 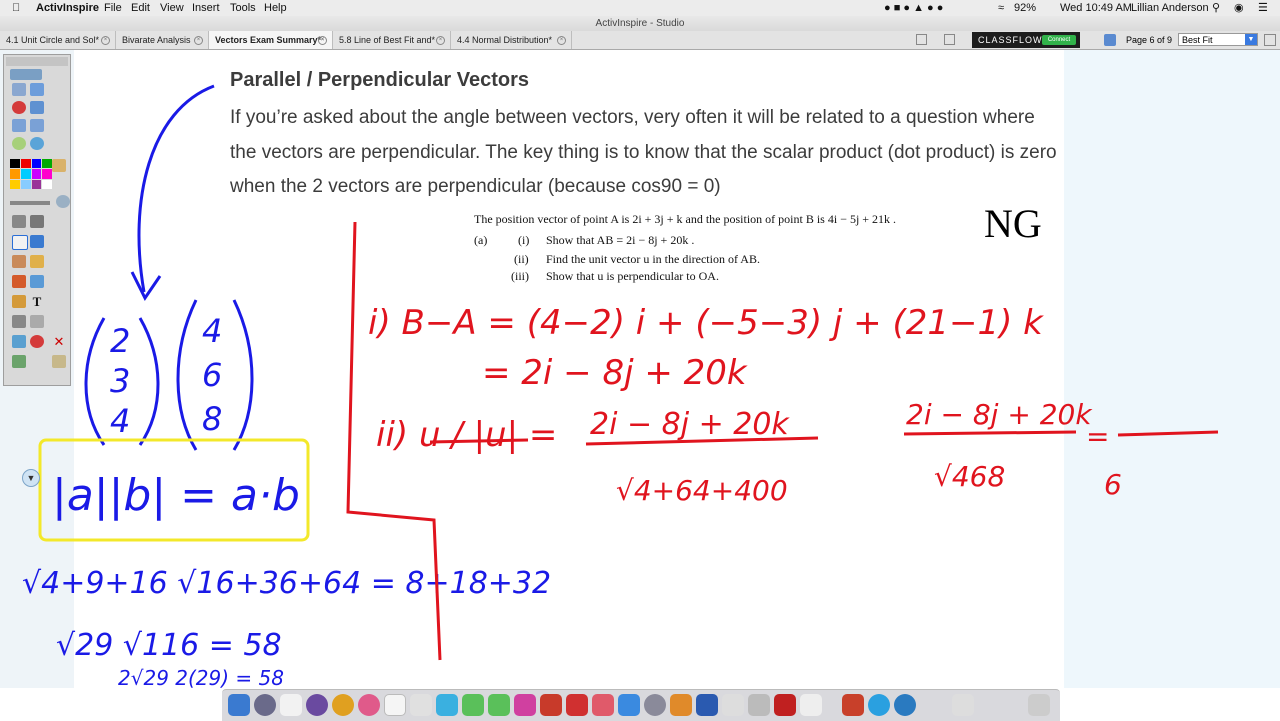 I want to click on downloads-icon, so click(x=963, y=705).